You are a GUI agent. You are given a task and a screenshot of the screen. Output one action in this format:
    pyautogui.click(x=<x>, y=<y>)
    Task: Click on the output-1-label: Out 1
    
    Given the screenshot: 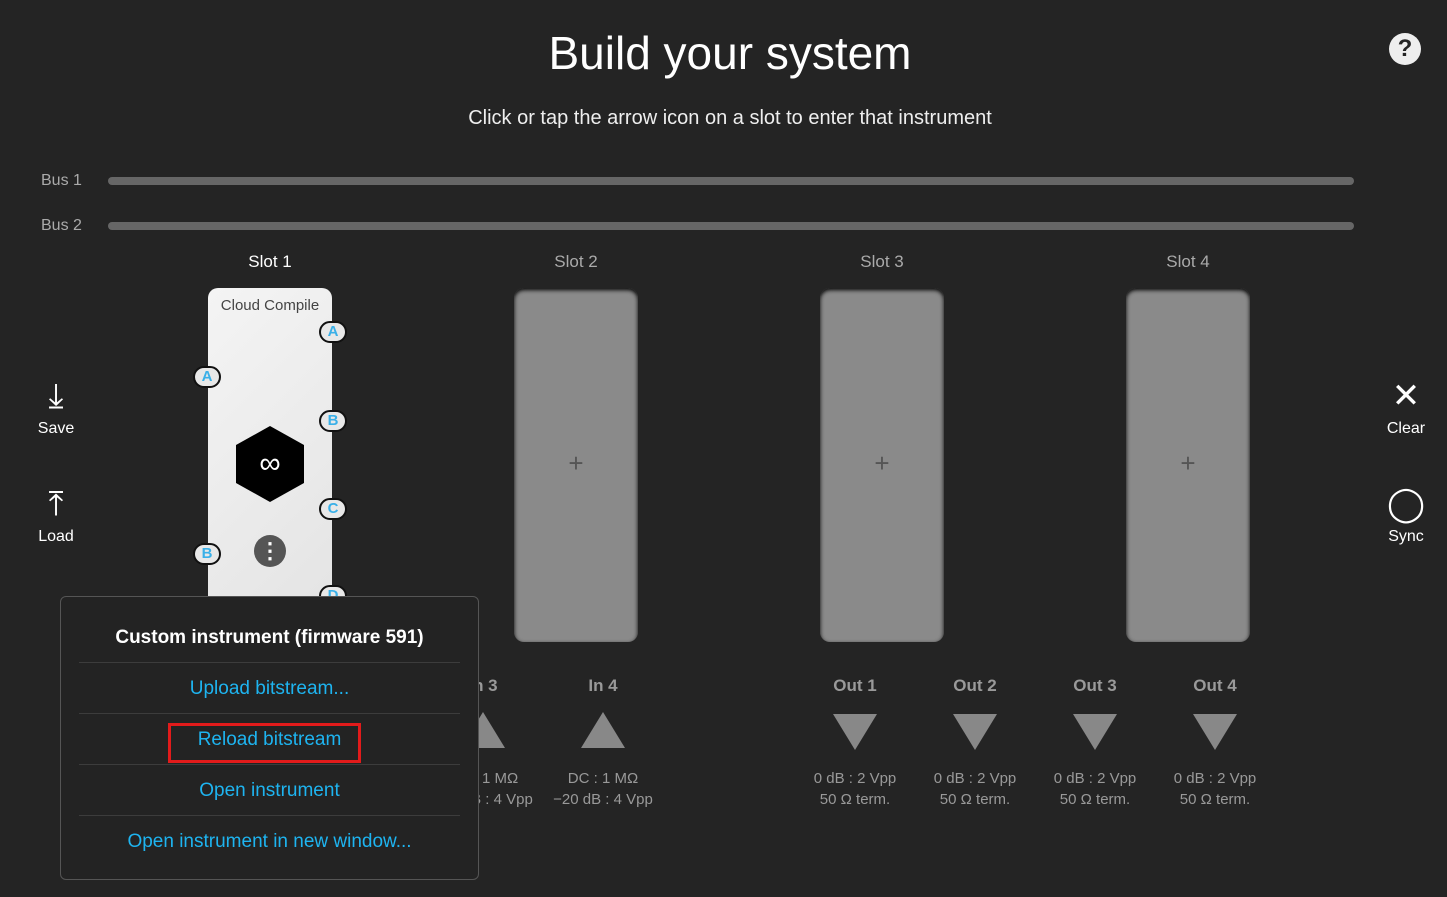 What is the action you would take?
    pyautogui.click(x=855, y=685)
    